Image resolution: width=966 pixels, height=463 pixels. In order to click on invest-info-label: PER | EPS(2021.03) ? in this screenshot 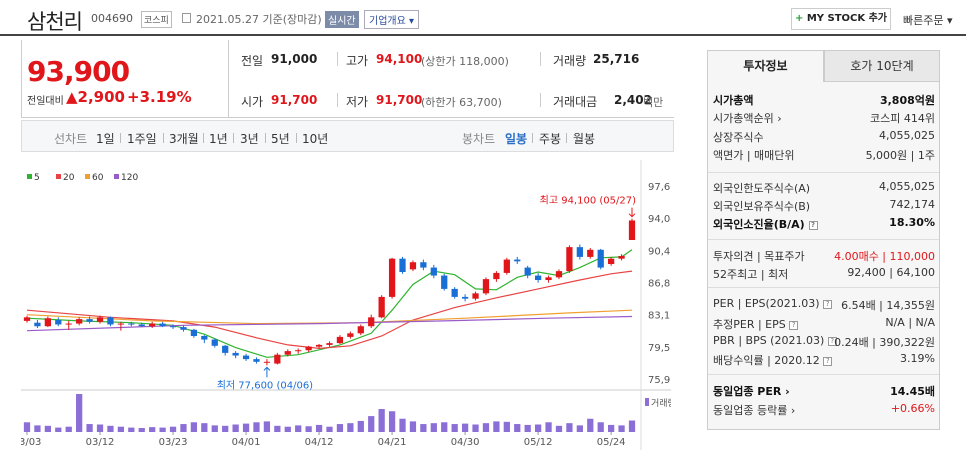, I will do `click(773, 303)`.